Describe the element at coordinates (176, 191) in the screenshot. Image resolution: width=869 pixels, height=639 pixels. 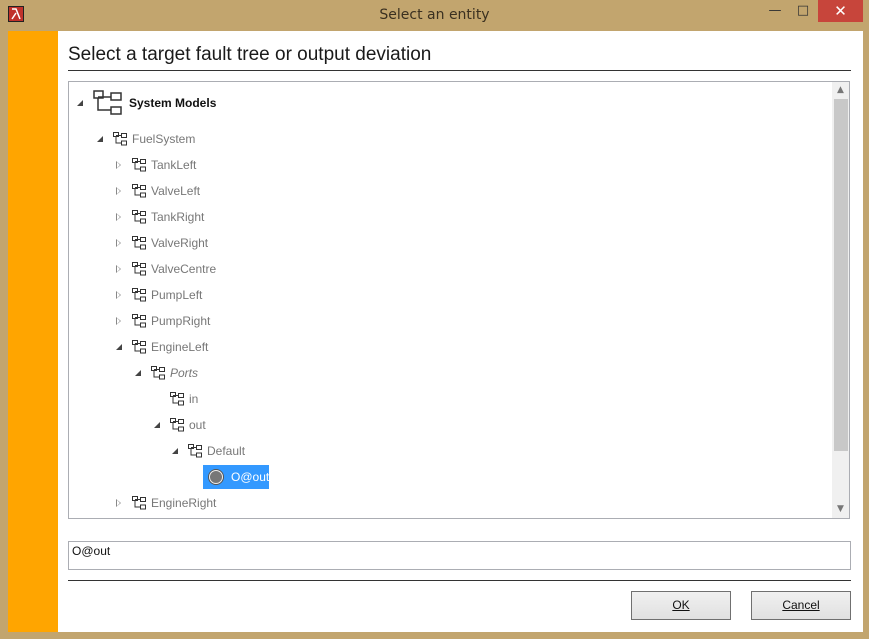
I see `tree-node-label: ValveLeft` at that location.